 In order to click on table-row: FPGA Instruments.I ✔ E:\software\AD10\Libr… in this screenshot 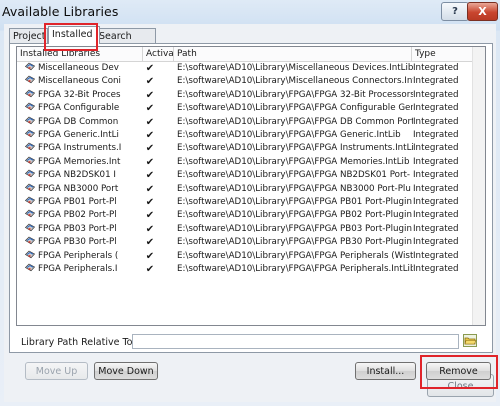, I will do `click(251, 148)`.